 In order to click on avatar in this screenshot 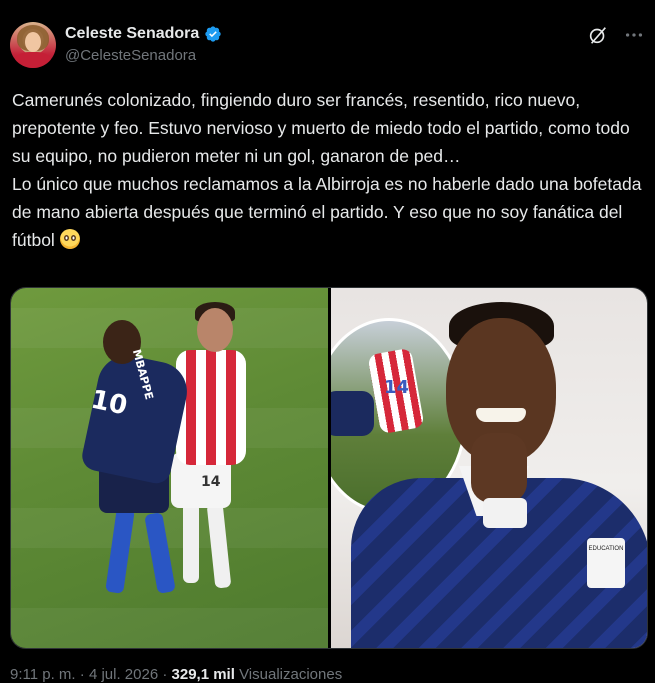, I will do `click(33, 45)`.